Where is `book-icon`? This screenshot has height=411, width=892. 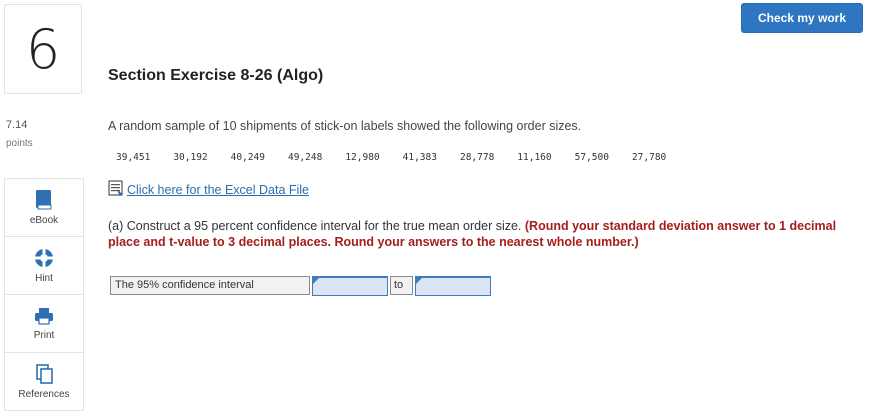
book-icon is located at coordinates (44, 200).